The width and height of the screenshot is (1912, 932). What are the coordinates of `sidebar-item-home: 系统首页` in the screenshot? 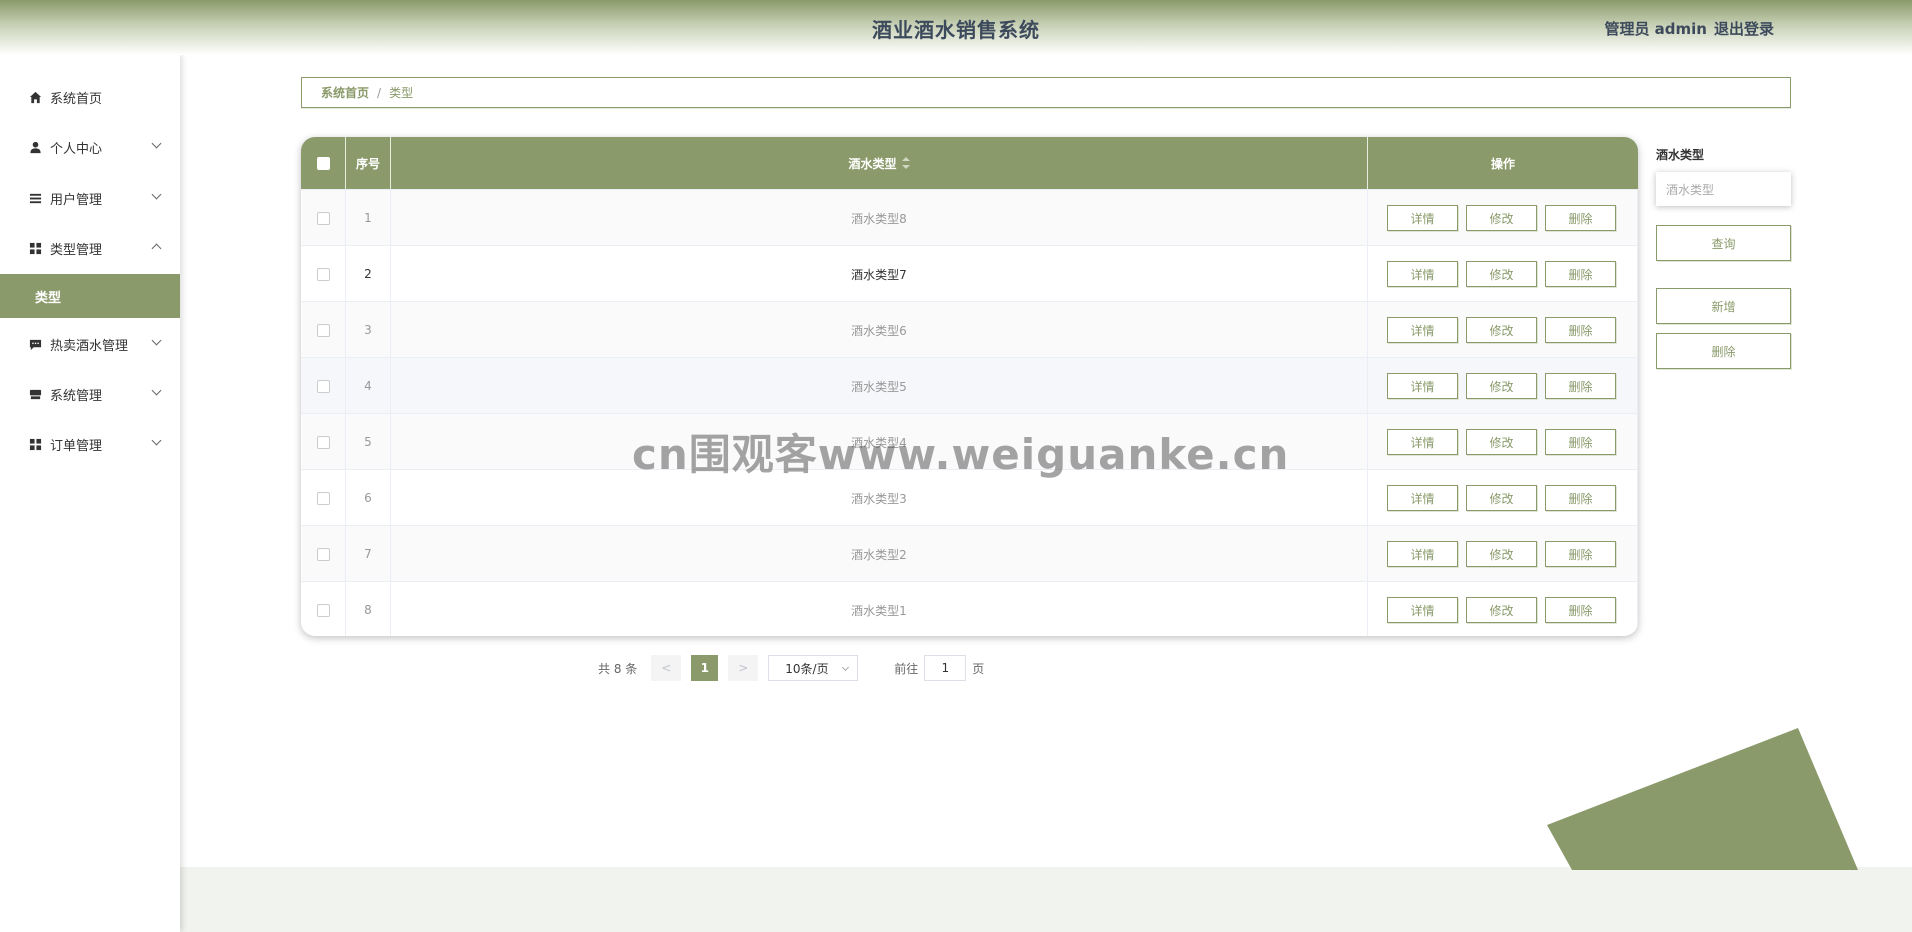 It's located at (90, 97).